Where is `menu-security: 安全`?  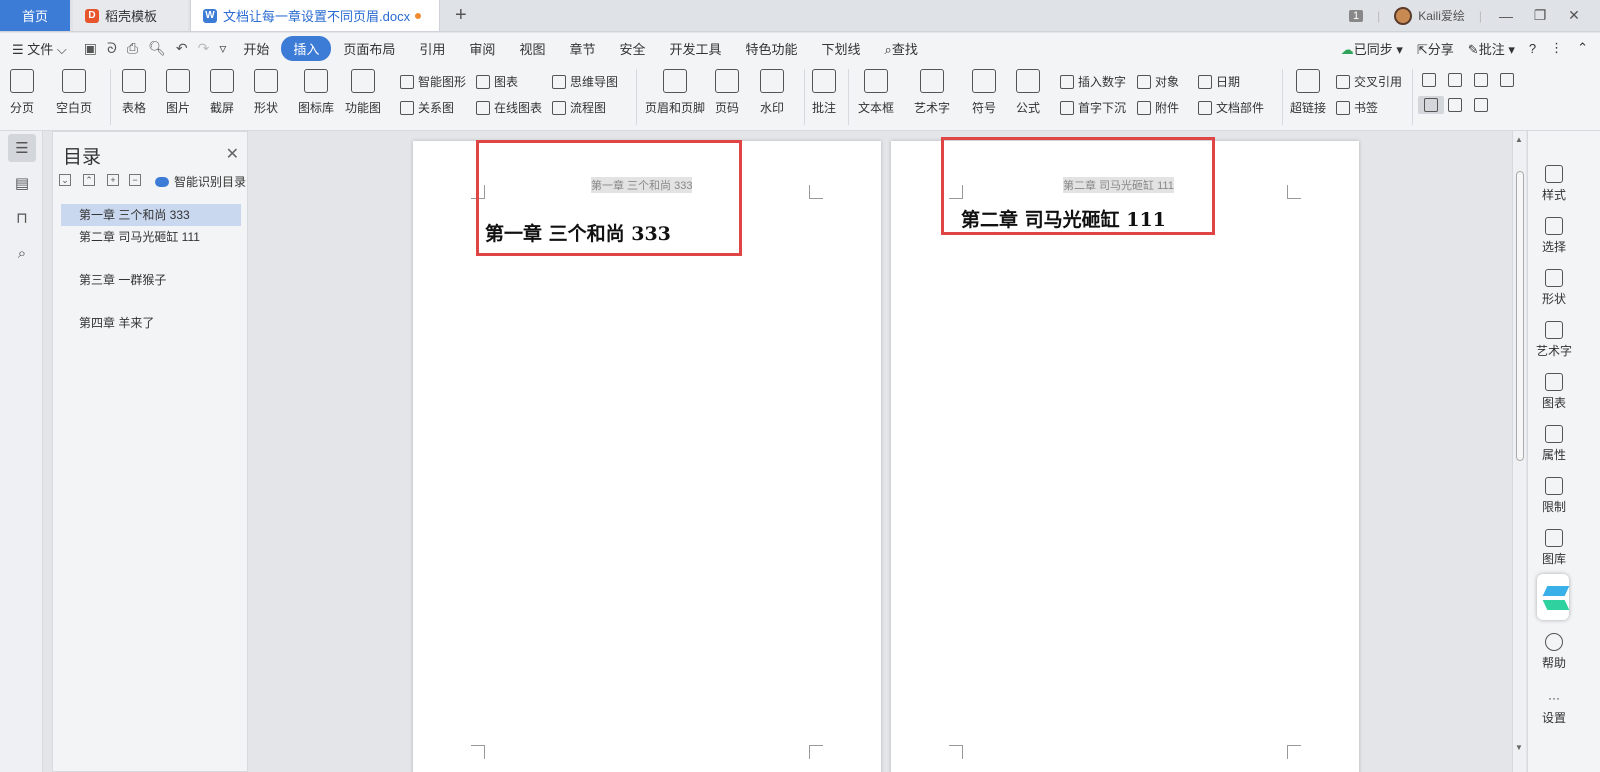
menu-security: 安全 is located at coordinates (632, 48).